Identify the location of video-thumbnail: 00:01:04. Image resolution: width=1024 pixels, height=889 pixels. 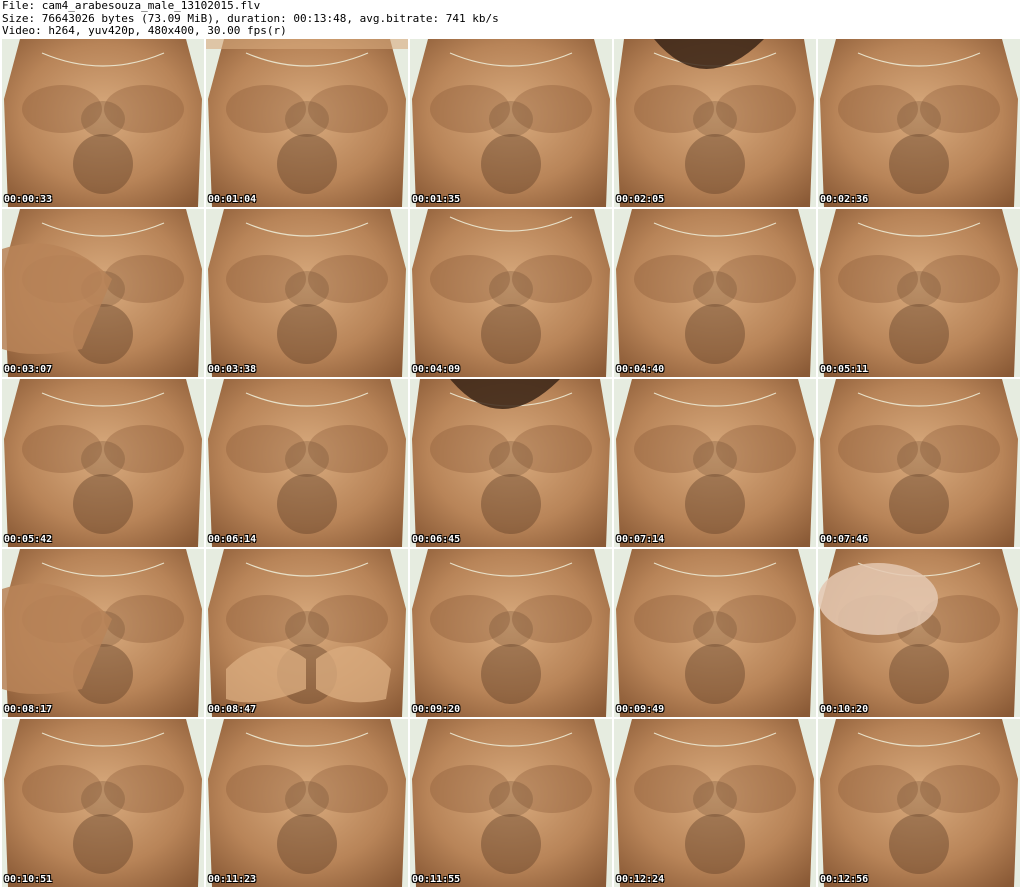
(307, 123).